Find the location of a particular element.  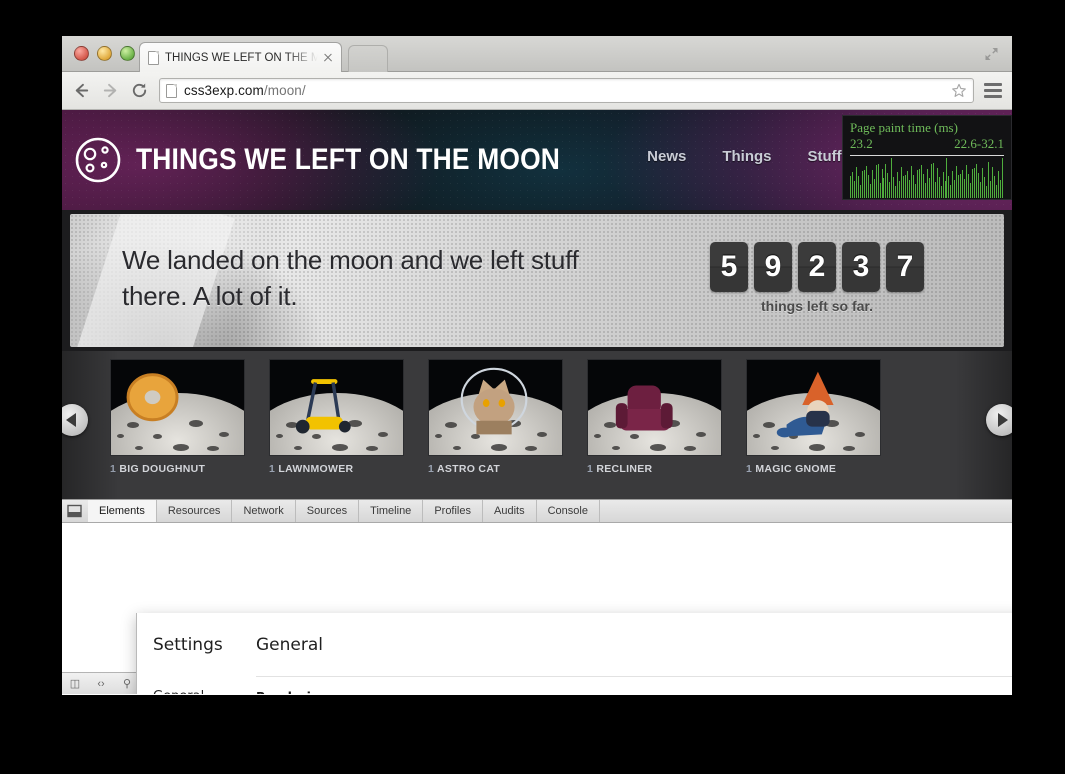

carousel-card: 1 RECLINER is located at coordinates (654, 417).